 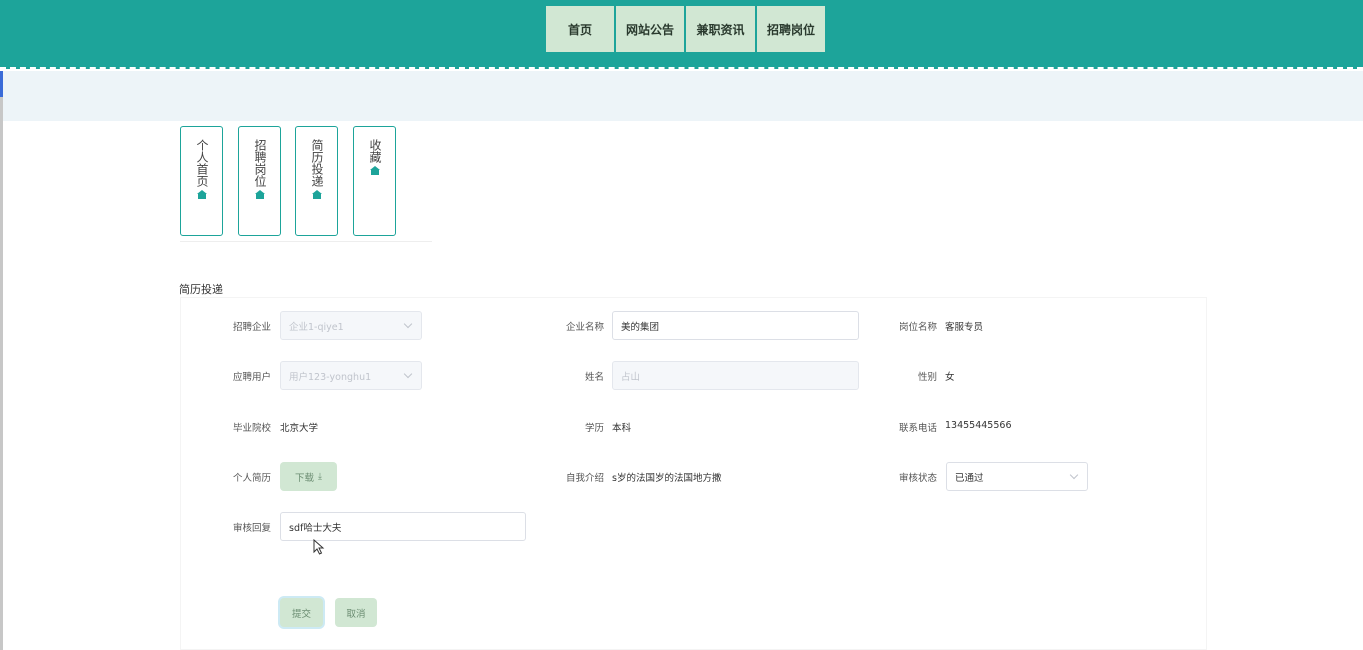 What do you see at coordinates (720, 29) in the screenshot?
I see `nav-item-parttime-news: 兼职资讯` at bounding box center [720, 29].